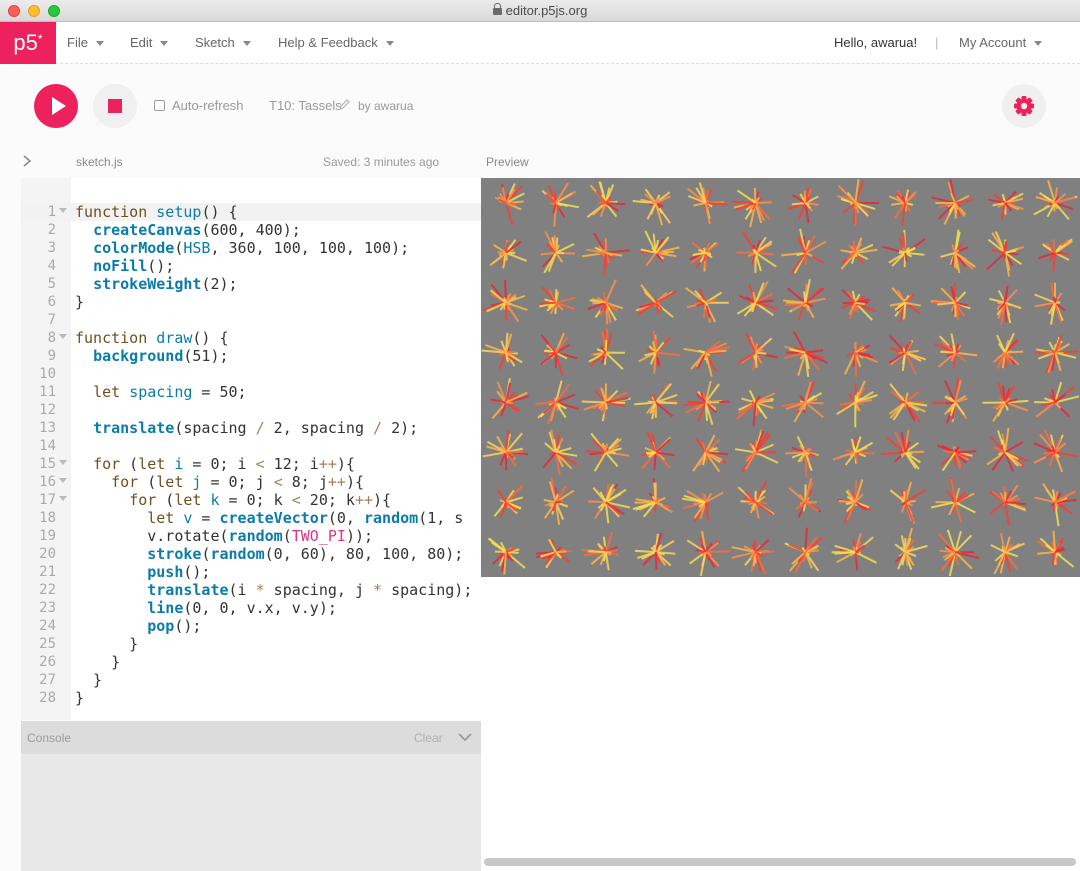  What do you see at coordinates (305, 105) in the screenshot?
I see `sketch-name: T10: Tassels` at bounding box center [305, 105].